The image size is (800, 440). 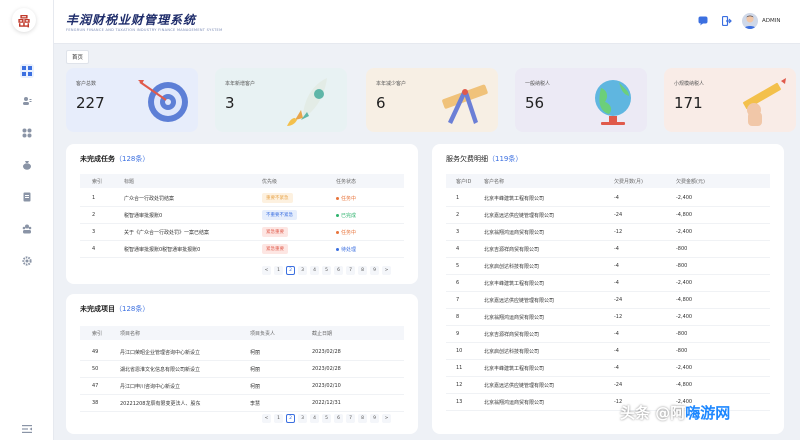 I want to click on table-header: 索引 标题 优先级 任务状态, so click(x=242, y=181).